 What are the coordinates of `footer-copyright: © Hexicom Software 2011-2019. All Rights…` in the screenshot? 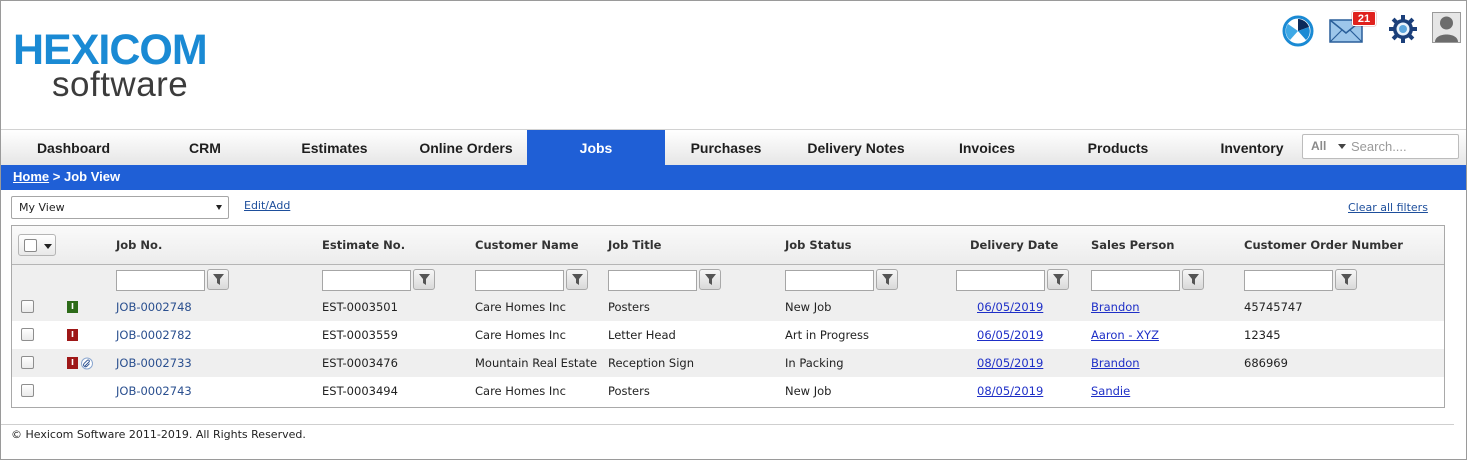 It's located at (158, 434).